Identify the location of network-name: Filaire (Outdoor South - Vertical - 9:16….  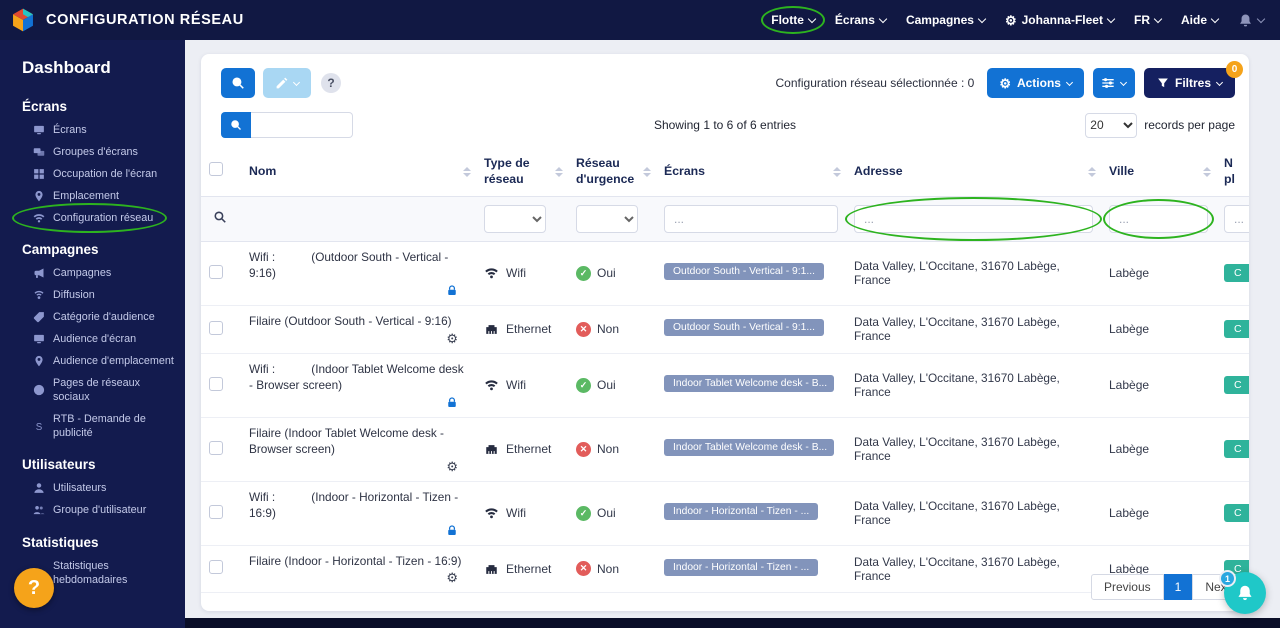
(350, 321).